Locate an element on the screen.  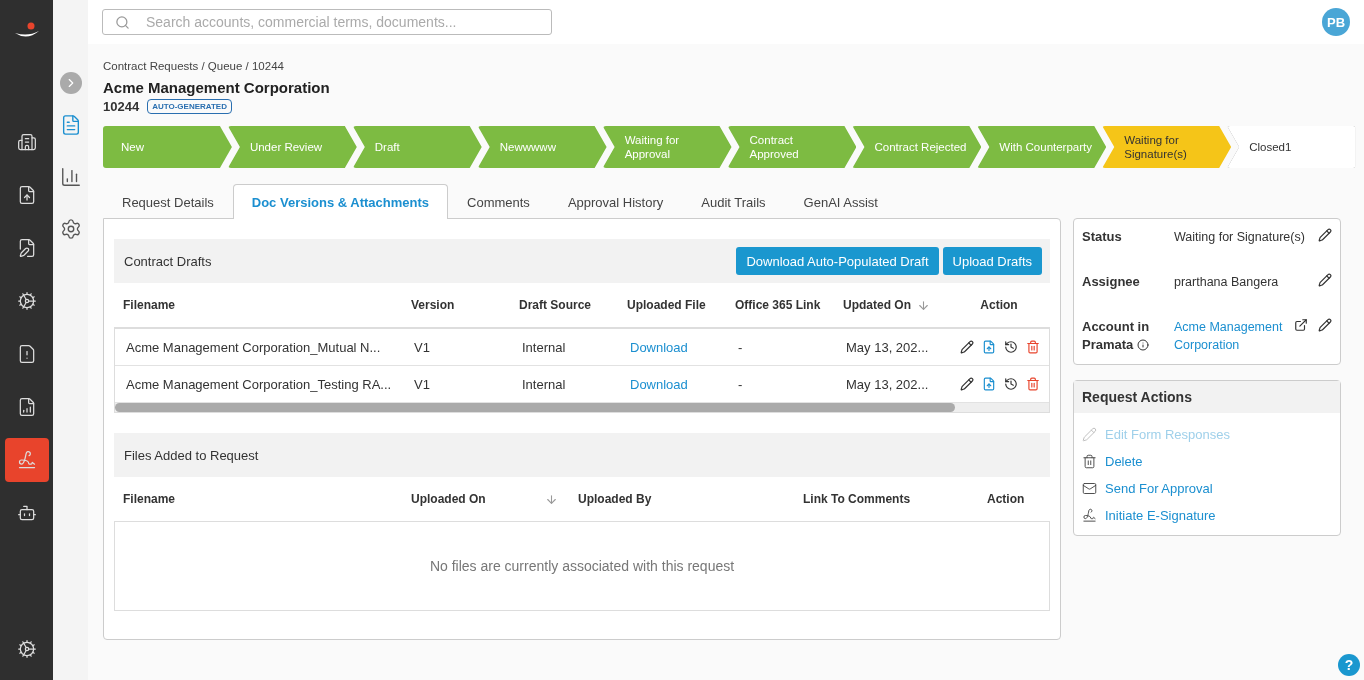
tab: GenAI Assist is located at coordinates (840, 201).